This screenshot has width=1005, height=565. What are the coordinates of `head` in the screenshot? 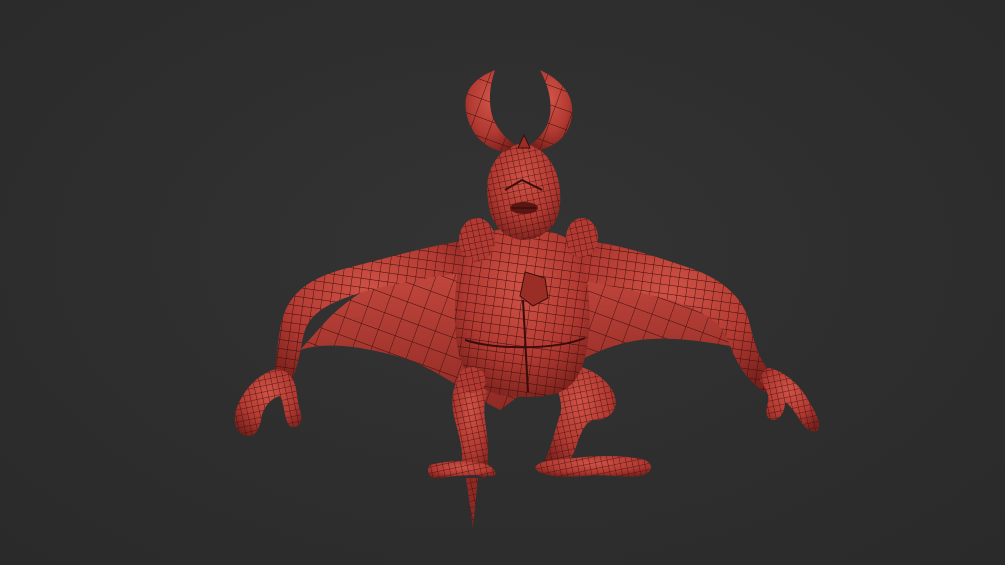 It's located at (524, 186).